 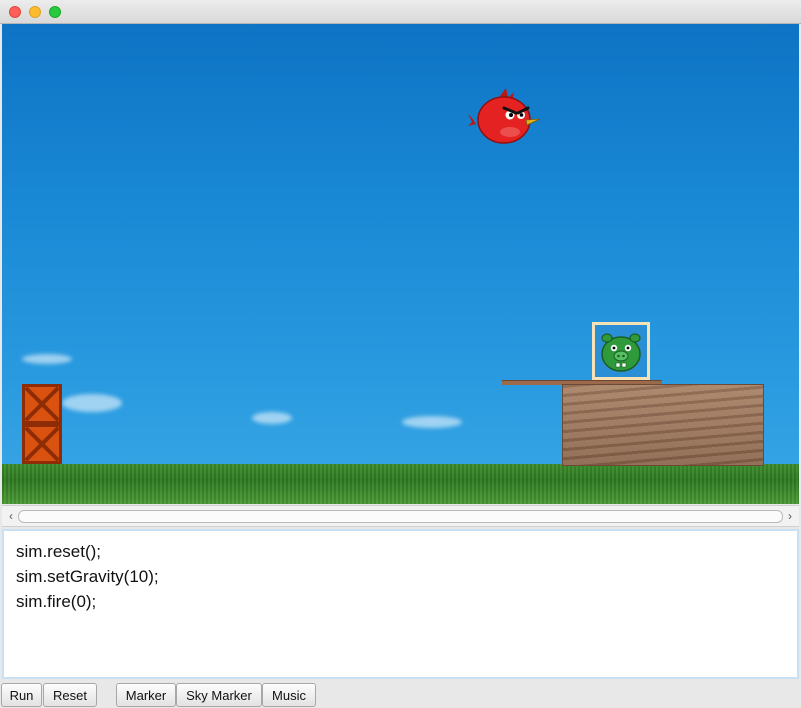 What do you see at coordinates (42, 444) in the screenshot?
I see `crate-bottom` at bounding box center [42, 444].